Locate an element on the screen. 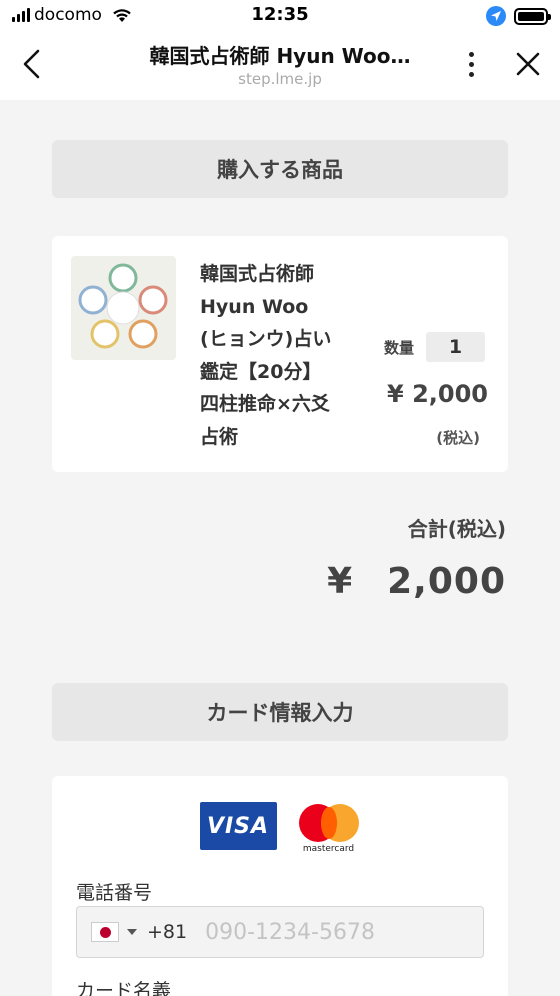 Image resolution: width=560 pixels, height=996 pixels. chevron-left-icon is located at coordinates (31, 64).